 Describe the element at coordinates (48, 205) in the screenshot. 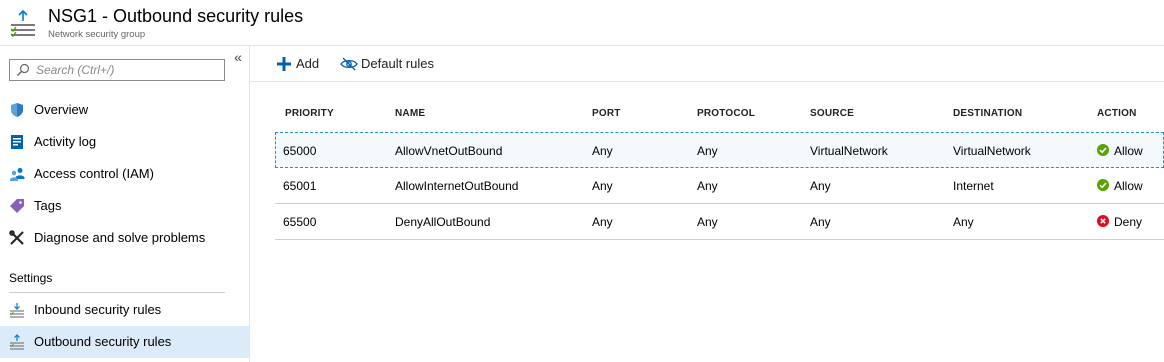

I see `sidebar-item-label: Tags` at that location.